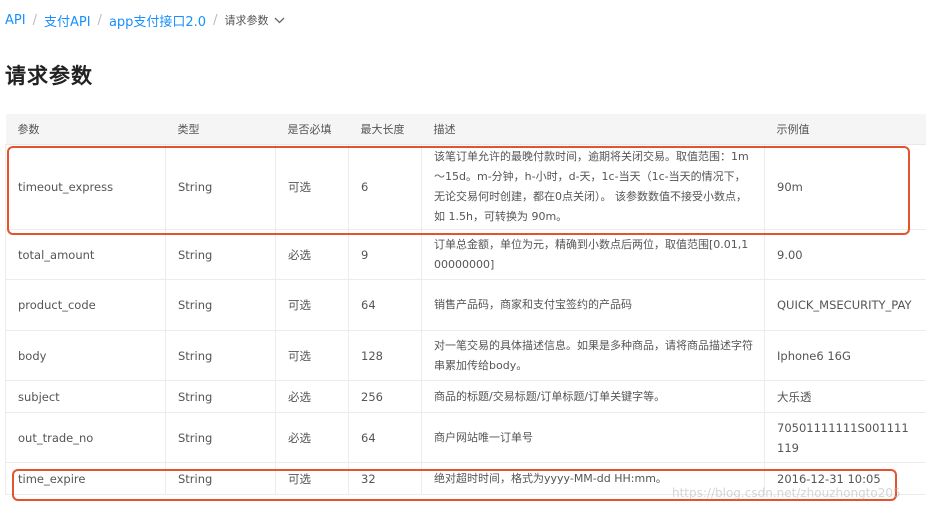 The width and height of the screenshot is (929, 513). What do you see at coordinates (593, 396) in the screenshot?
I see `cell-description: 商品的标题/交易标题/订单标题/订单关键字等。` at bounding box center [593, 396].